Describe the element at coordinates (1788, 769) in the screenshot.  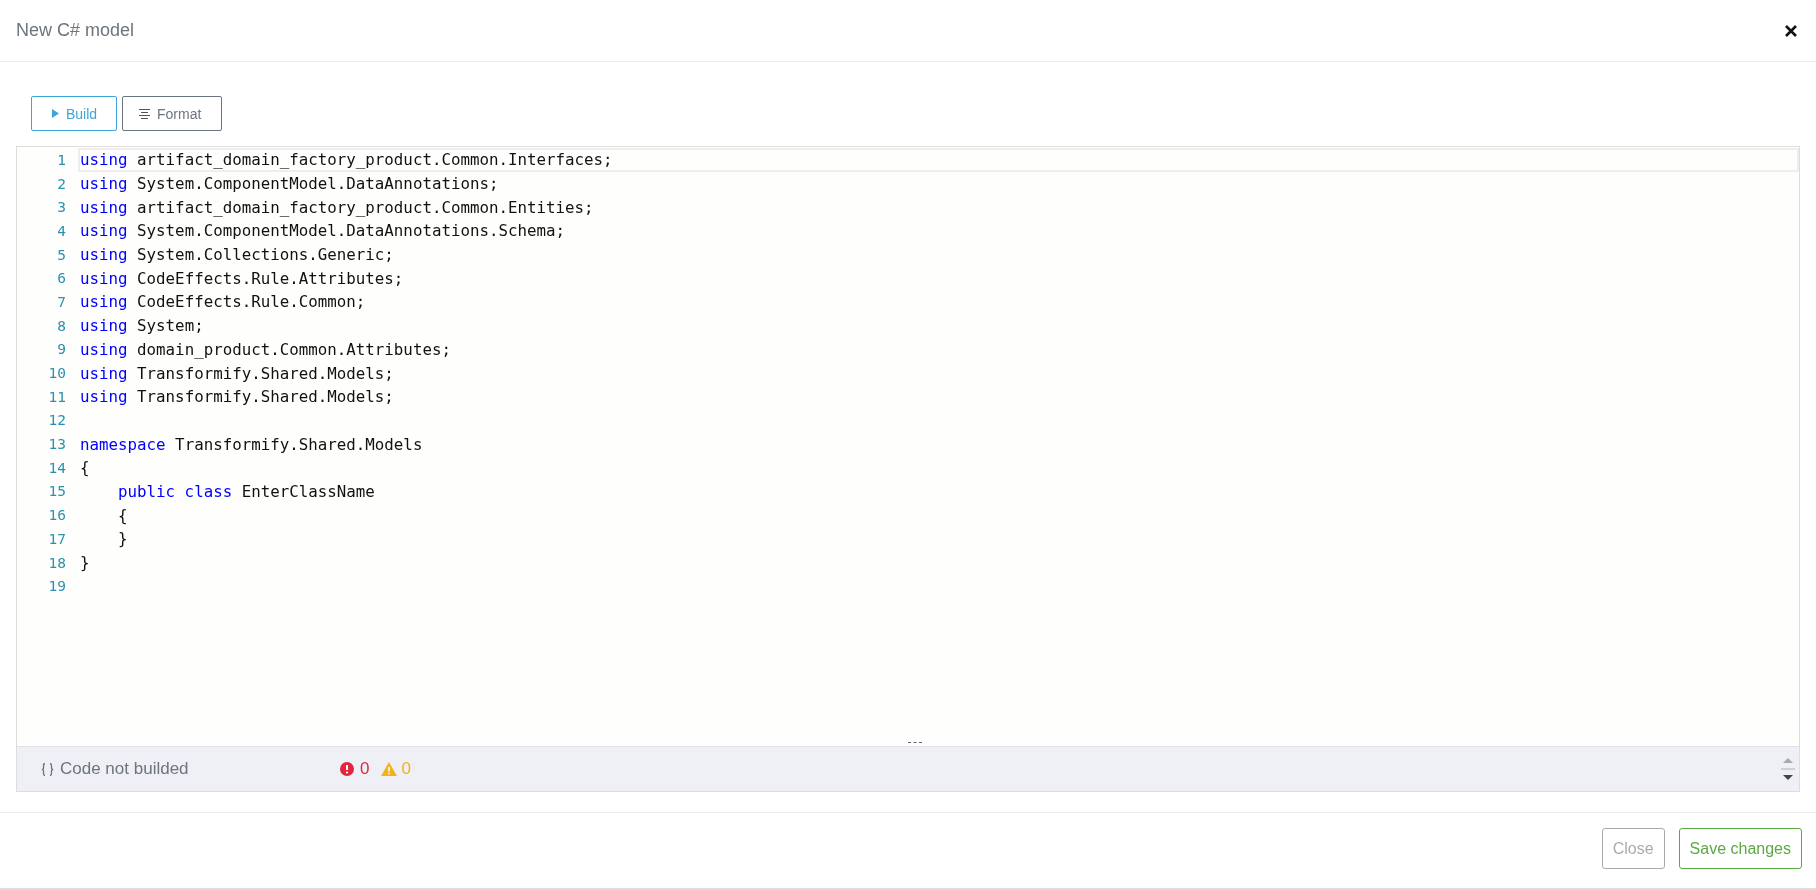
I see `scroll-arrows-icon` at that location.